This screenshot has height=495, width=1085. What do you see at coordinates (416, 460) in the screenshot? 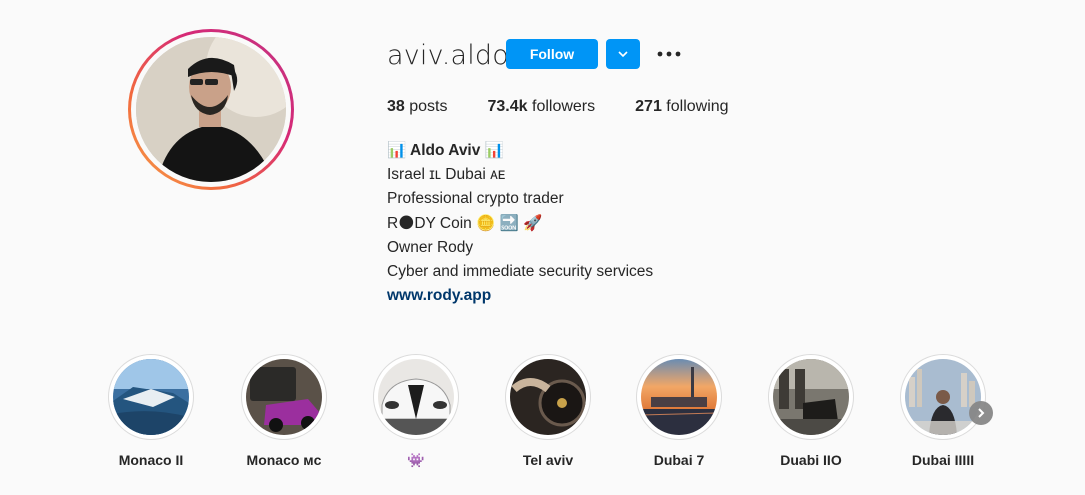
I see `highlight-label: 👾` at bounding box center [416, 460].